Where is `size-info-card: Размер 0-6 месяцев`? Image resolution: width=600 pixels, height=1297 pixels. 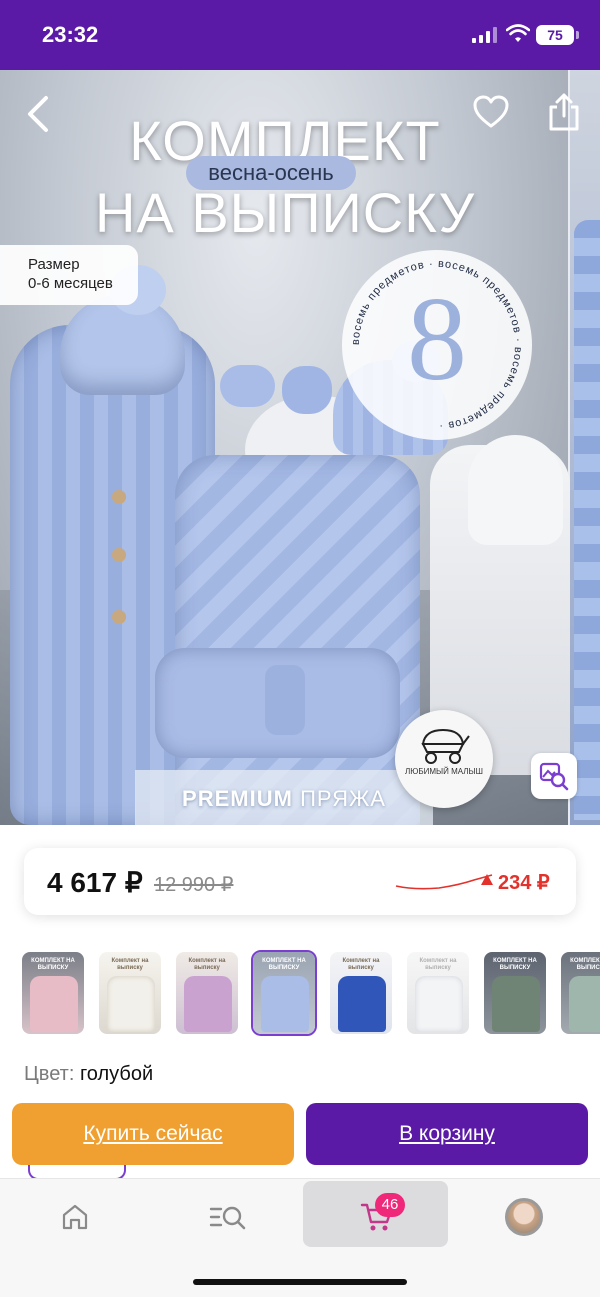
size-info-card: Размер 0-6 месяцев is located at coordinates (69, 275).